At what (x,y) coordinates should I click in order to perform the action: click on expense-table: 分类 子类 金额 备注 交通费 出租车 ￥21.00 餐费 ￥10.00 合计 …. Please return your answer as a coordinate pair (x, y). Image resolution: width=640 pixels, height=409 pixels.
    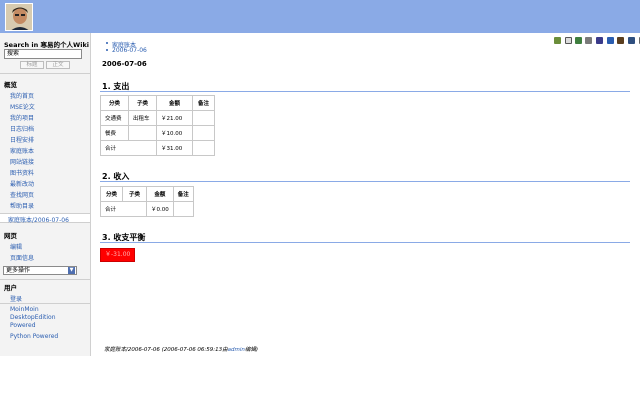
    Looking at the image, I should click on (157, 125).